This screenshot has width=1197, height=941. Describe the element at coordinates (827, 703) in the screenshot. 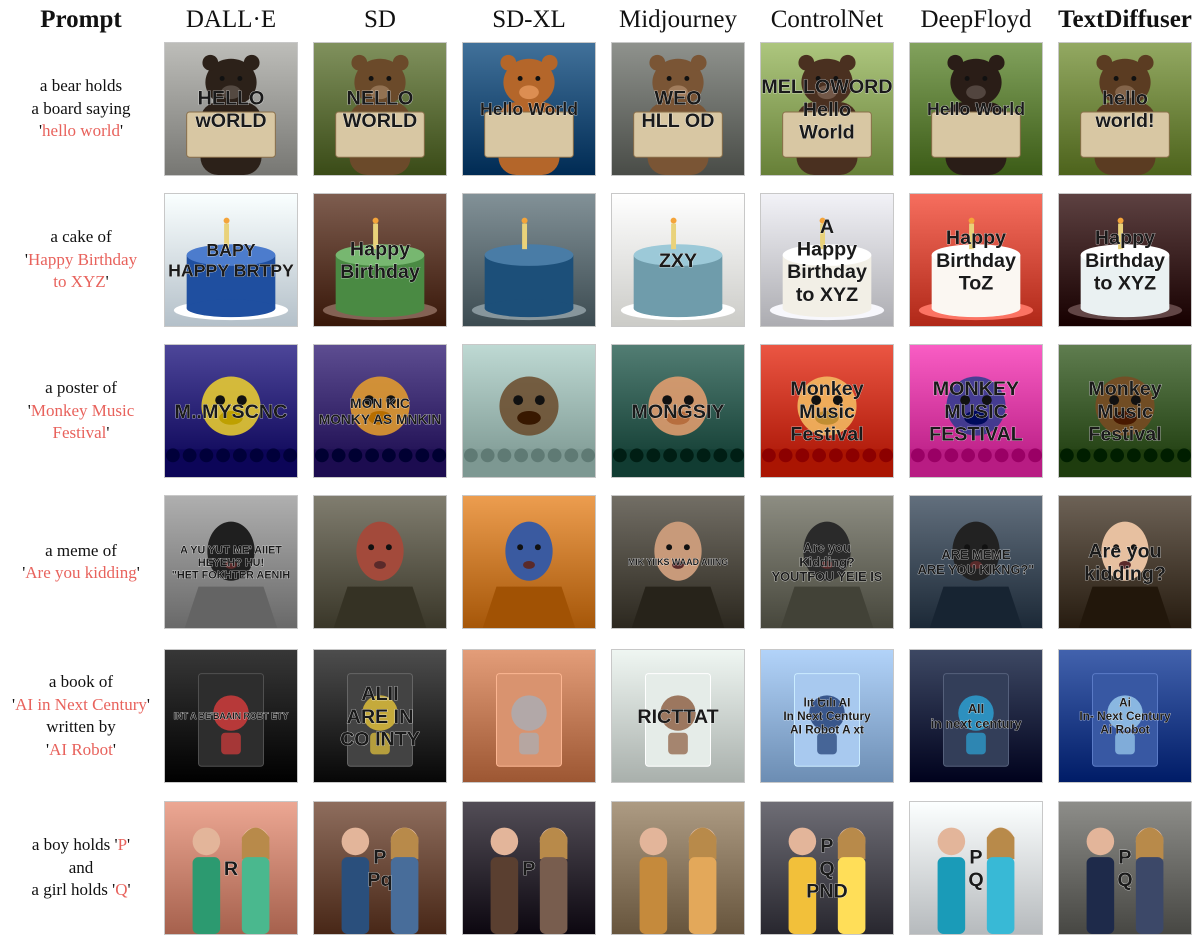

I see `generated-text: lıt Եılı AI` at that location.